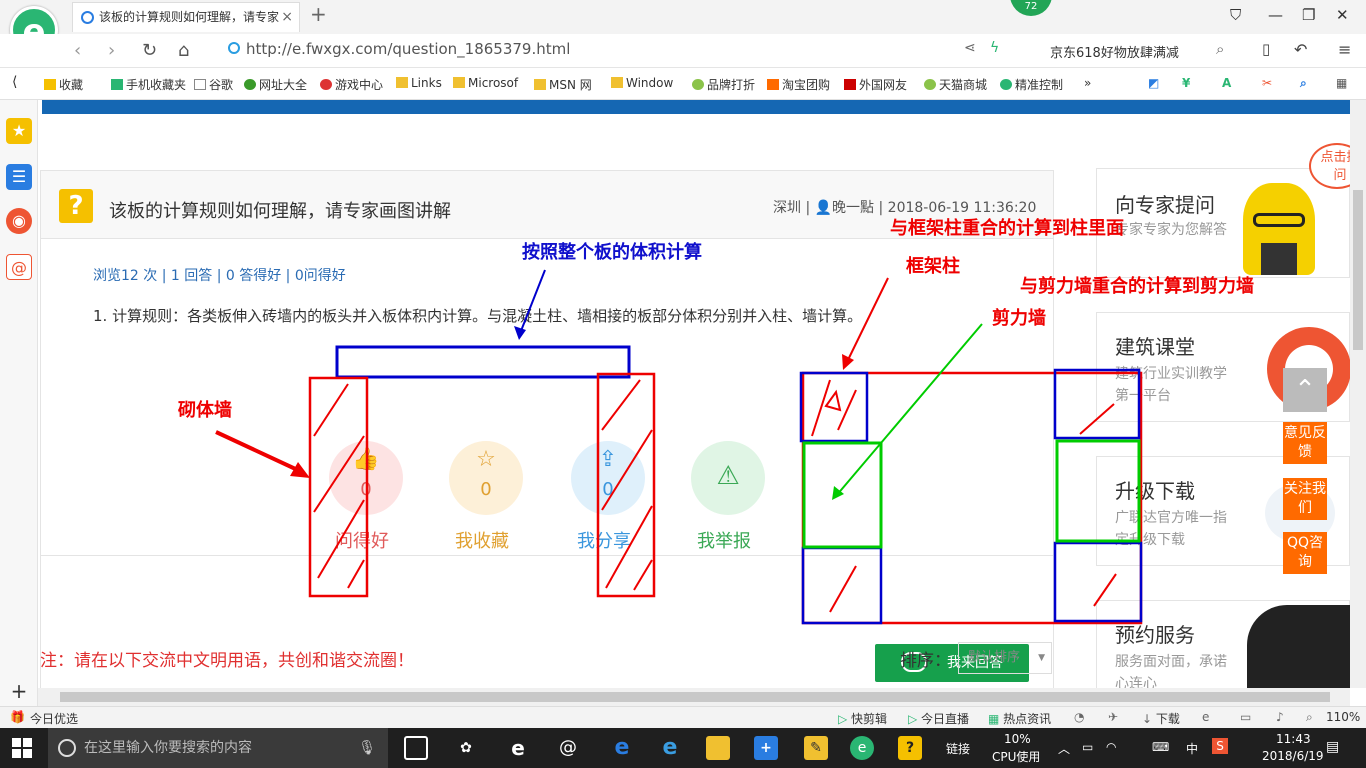 Image resolution: width=1366 pixels, height=768 pixels. Describe the element at coordinates (351, 84) in the screenshot. I see `bookmark-item: 游戏中心` at that location.